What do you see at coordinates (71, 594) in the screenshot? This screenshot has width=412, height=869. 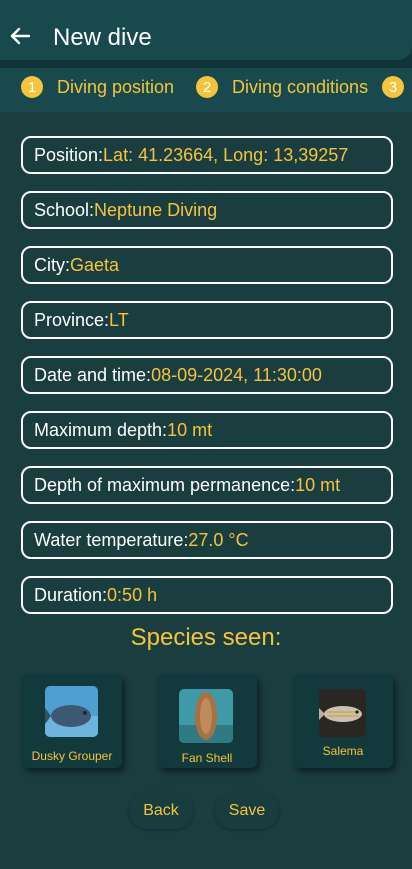 I see `field-label: Duration:` at bounding box center [71, 594].